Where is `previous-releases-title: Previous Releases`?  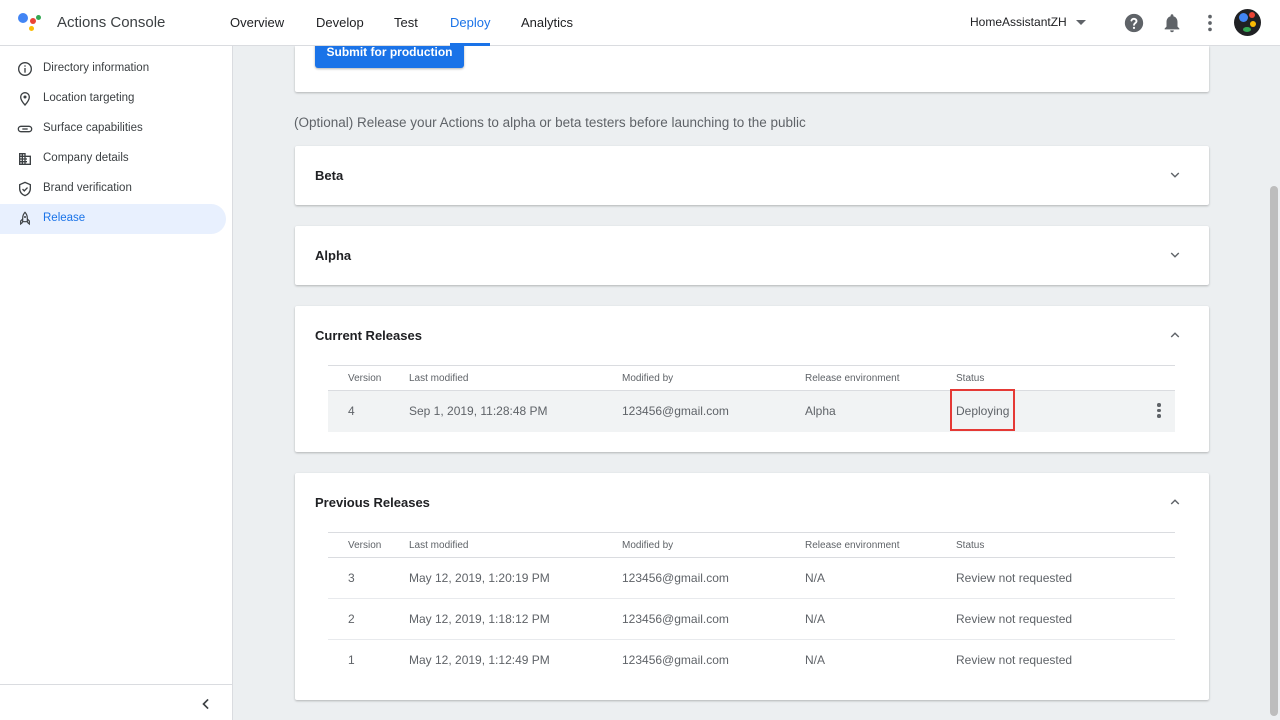
previous-releases-title: Previous Releases is located at coordinates (372, 502).